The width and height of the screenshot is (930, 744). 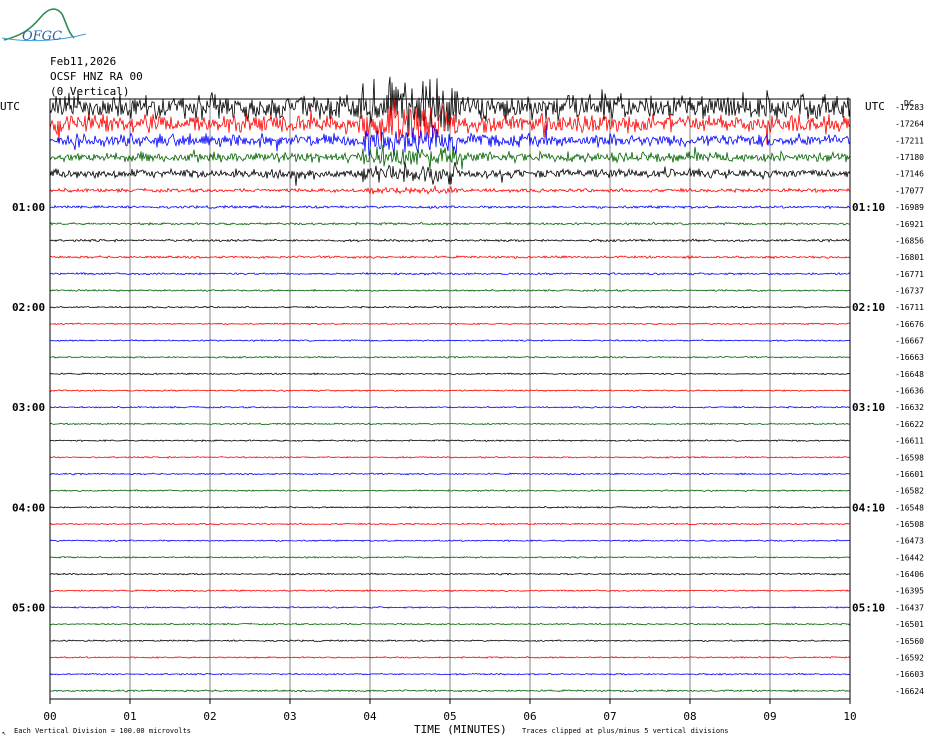 I want to click on right-time-label: 04:10, so click(x=868, y=507).